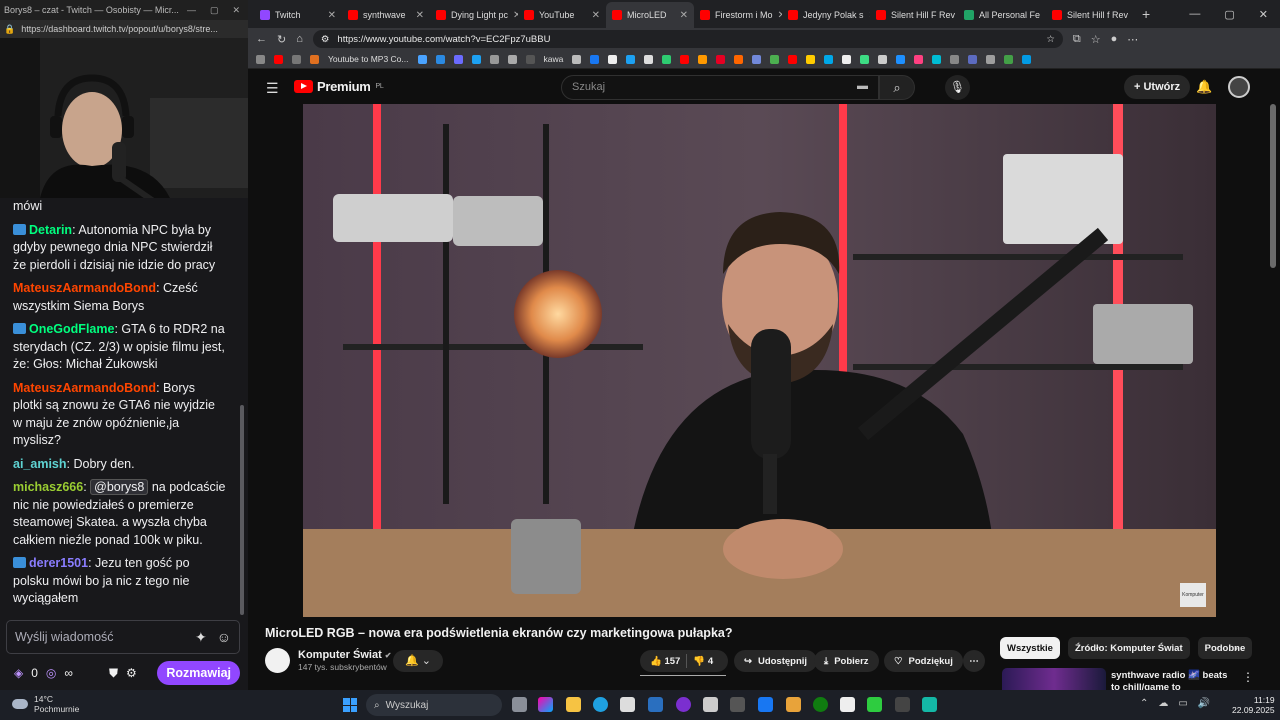  What do you see at coordinates (242, 510) in the screenshot?
I see `chat-scrollbar` at bounding box center [242, 510].